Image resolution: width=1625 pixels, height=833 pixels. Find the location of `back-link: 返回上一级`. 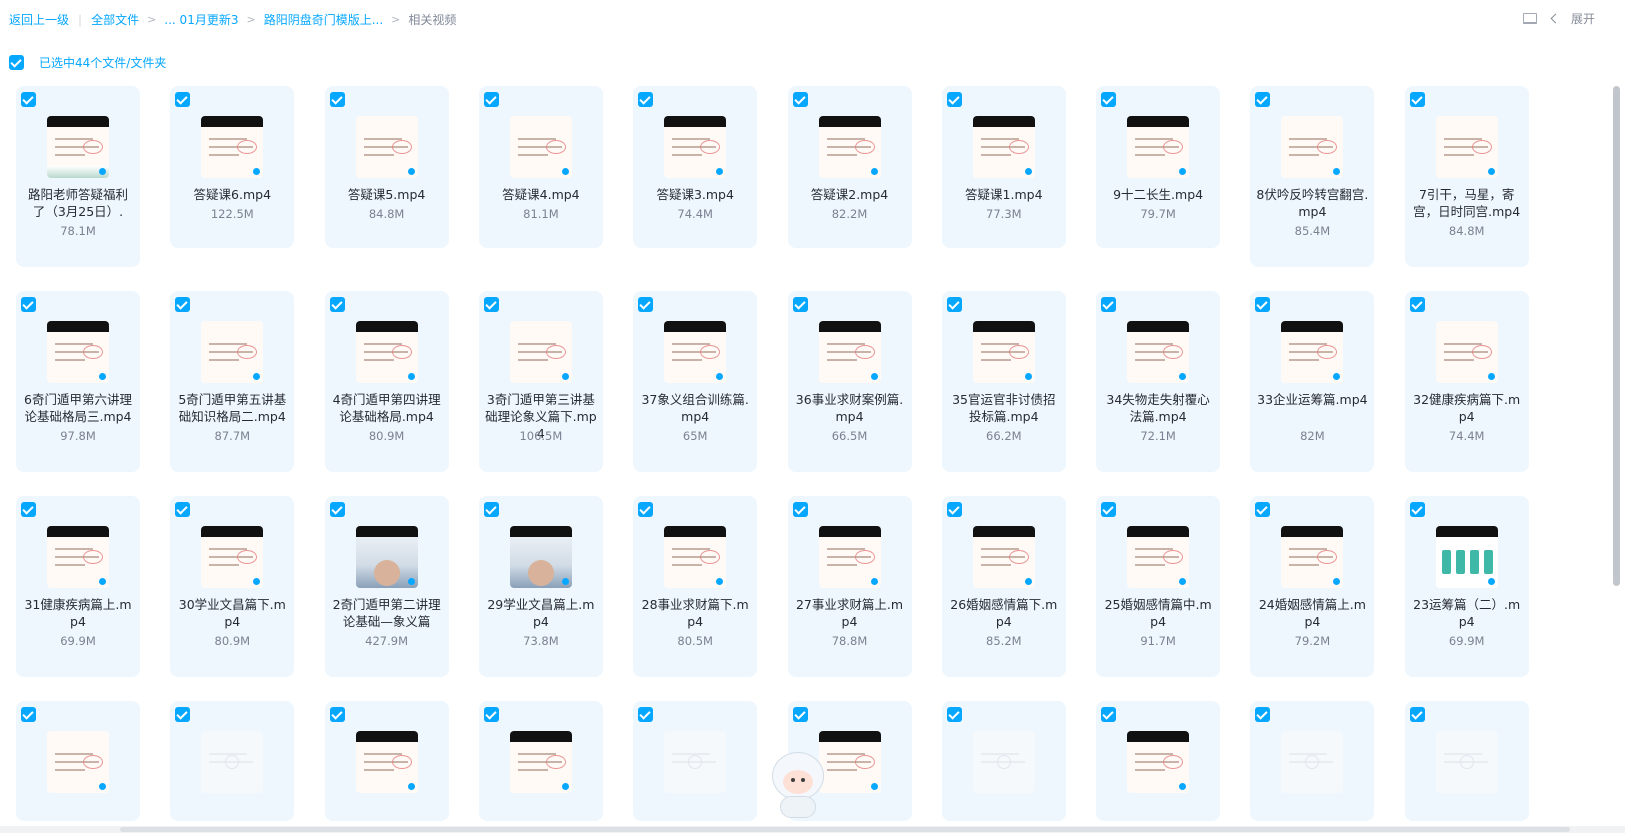

back-link: 返回上一级 is located at coordinates (39, 19).